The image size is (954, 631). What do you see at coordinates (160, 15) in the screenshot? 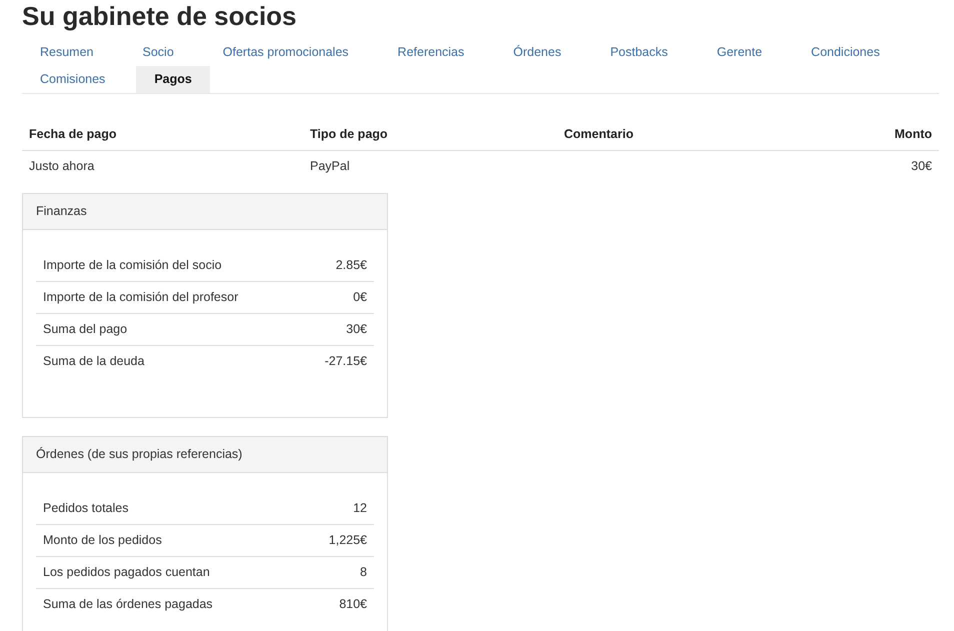
I see `page-title: Su gabinete de socios` at bounding box center [160, 15].